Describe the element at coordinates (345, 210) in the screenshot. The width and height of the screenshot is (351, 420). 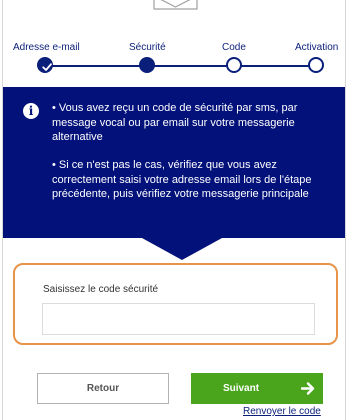
I see `page-border-right` at that location.